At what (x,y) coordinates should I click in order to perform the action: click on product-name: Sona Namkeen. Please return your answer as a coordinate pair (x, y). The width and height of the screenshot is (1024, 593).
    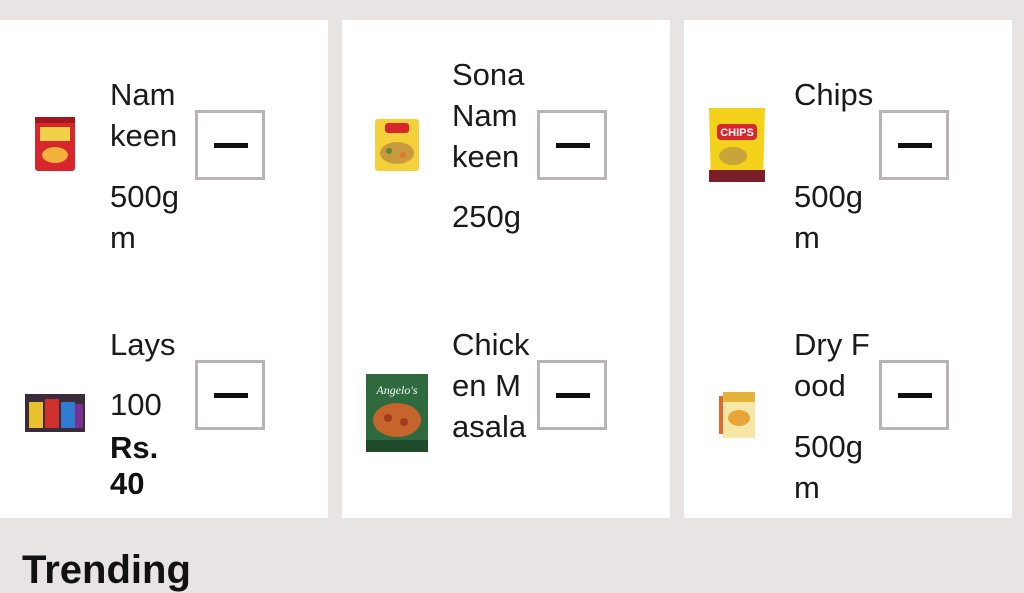
    Looking at the image, I should click on (488, 115).